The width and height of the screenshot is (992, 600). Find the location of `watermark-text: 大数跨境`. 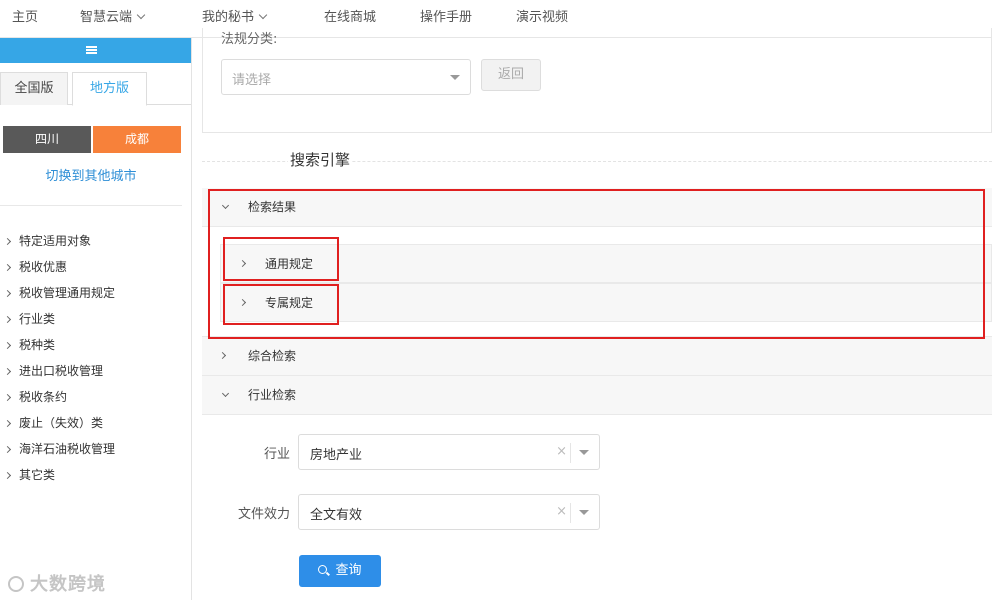

watermark-text: 大数跨境 is located at coordinates (68, 584).